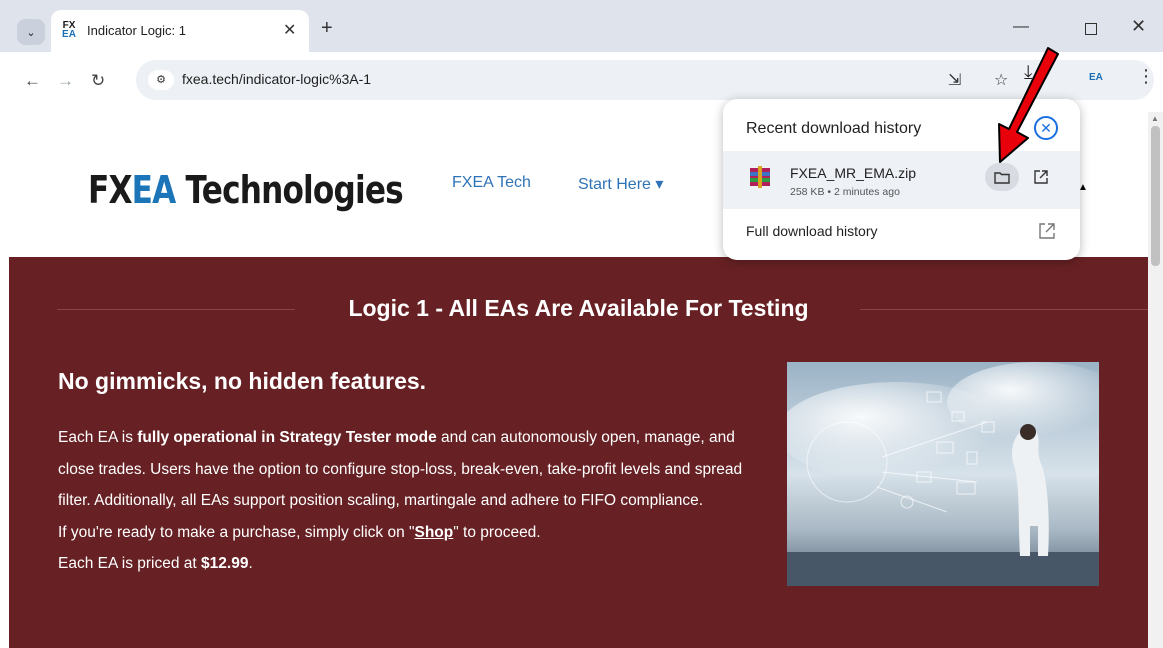 This screenshot has width=1163, height=648. Describe the element at coordinates (812, 231) in the screenshot. I see `full-download-history-link: Full download history` at that location.